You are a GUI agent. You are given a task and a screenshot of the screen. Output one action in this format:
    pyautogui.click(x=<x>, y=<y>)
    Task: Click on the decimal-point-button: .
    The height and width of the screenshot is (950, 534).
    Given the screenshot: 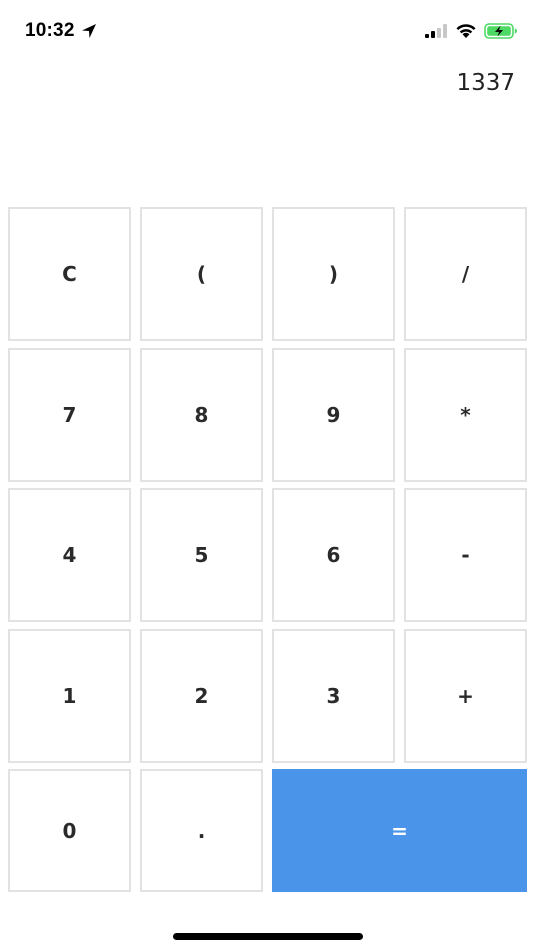 What is the action you would take?
    pyautogui.click(x=201, y=830)
    